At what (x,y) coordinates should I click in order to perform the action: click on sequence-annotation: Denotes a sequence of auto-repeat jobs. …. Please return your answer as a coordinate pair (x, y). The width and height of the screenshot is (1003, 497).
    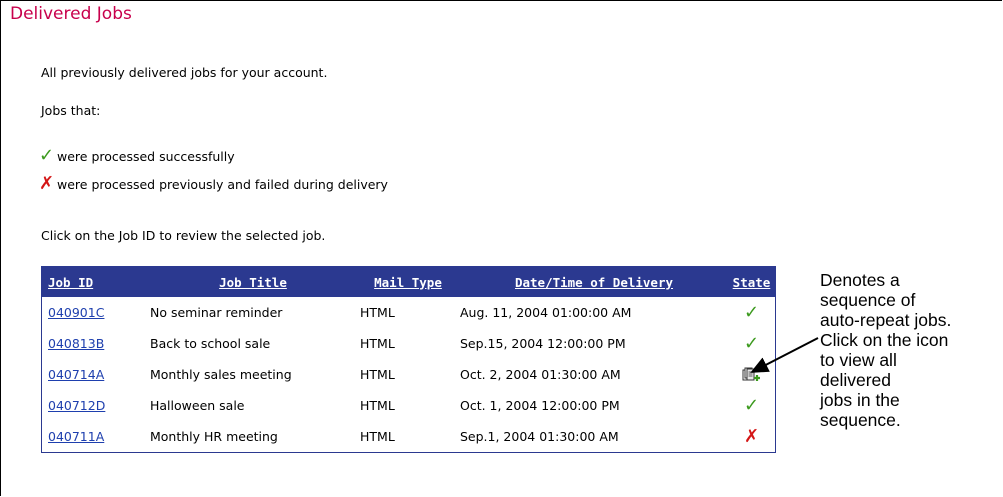
    Looking at the image, I should click on (885, 350).